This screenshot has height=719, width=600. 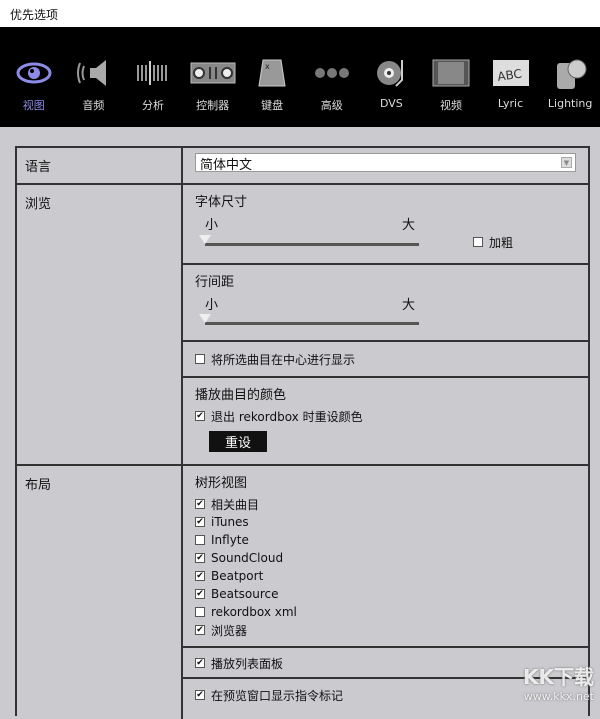 I want to click on keyboard-key-icon: x, so click(x=272, y=73).